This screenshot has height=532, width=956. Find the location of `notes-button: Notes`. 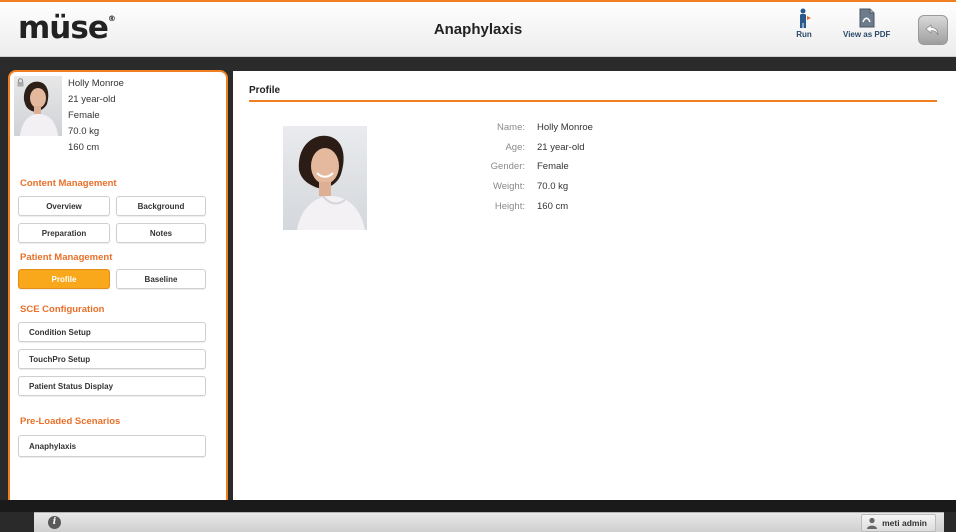

notes-button: Notes is located at coordinates (161, 233).